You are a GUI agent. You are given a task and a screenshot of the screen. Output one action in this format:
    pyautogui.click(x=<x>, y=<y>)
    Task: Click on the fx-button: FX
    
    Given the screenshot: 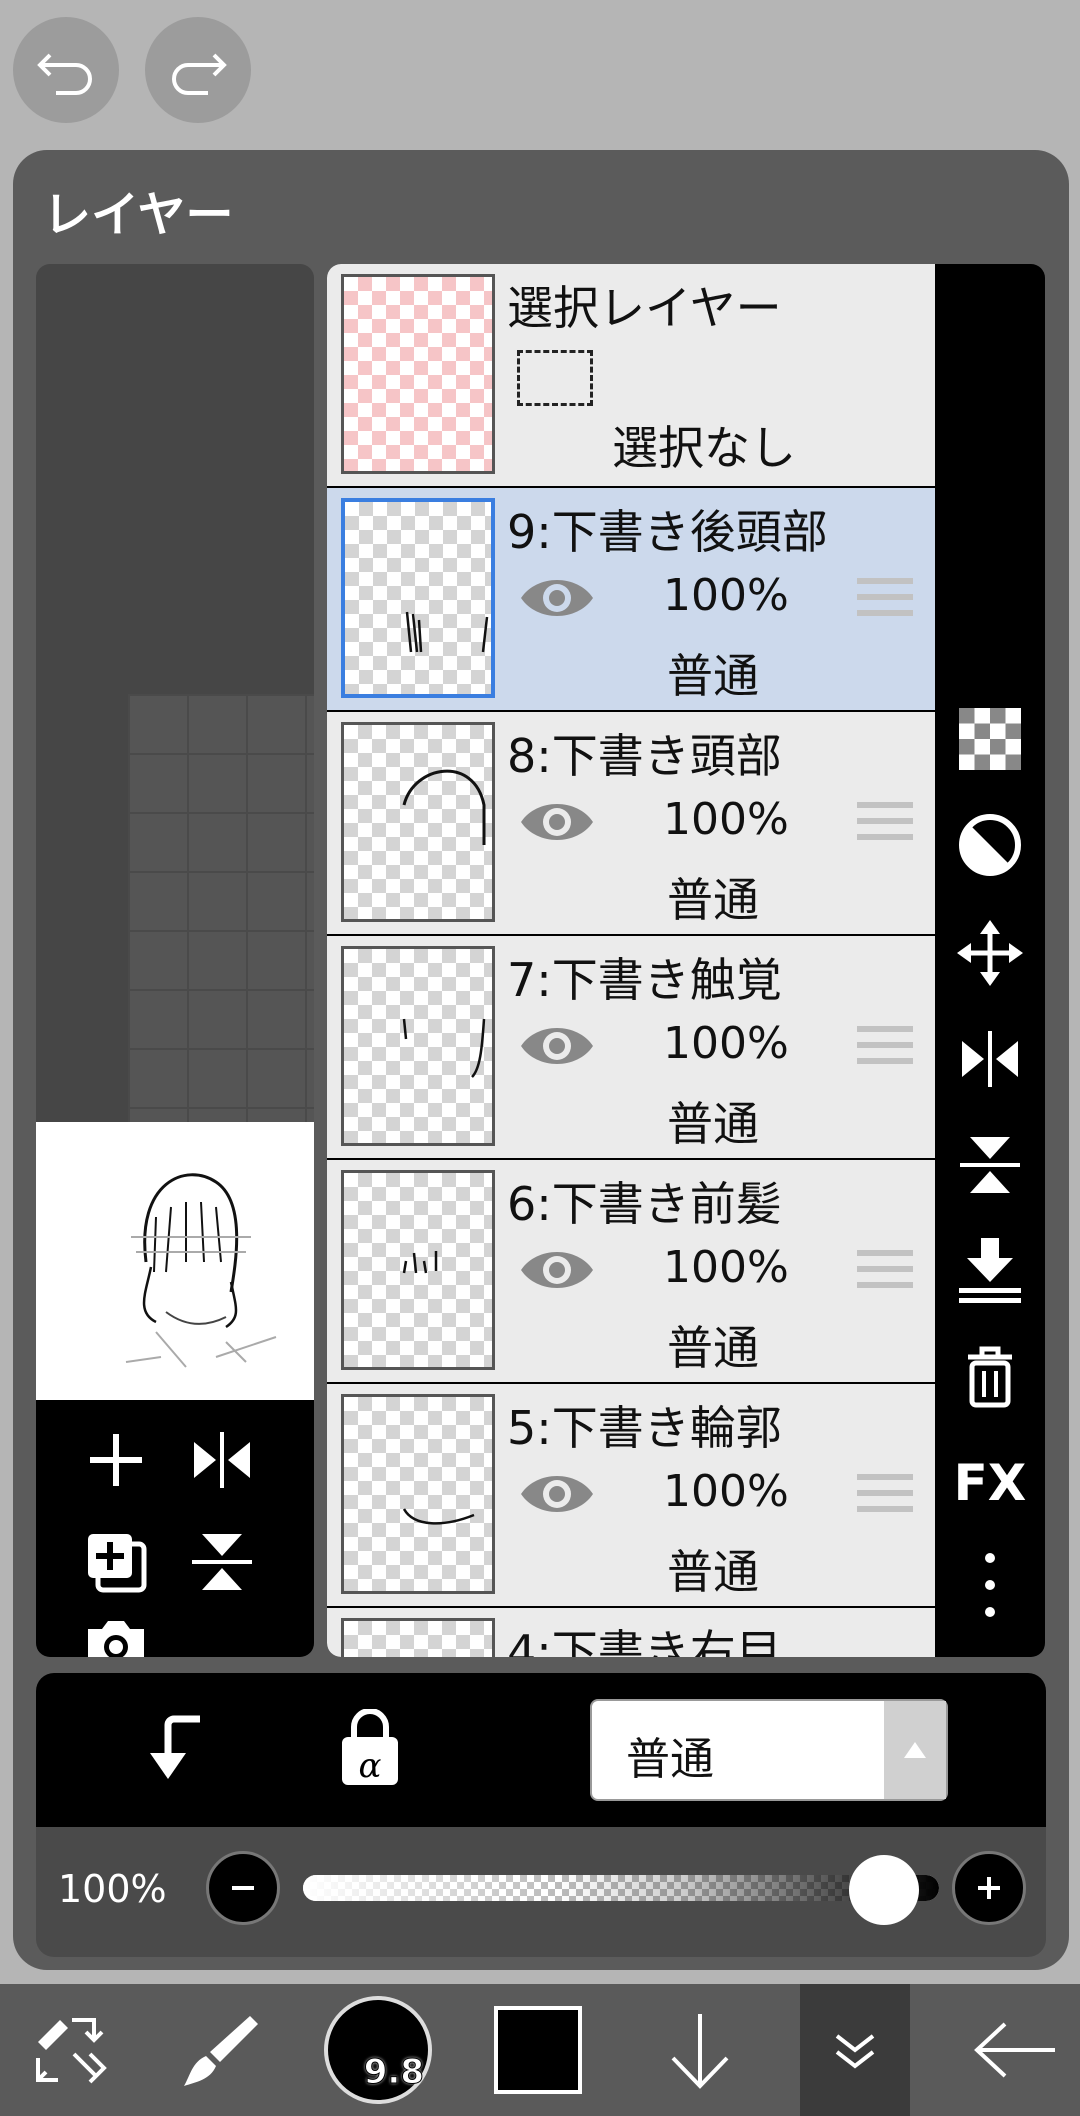 What is the action you would take?
    pyautogui.click(x=990, y=1483)
    